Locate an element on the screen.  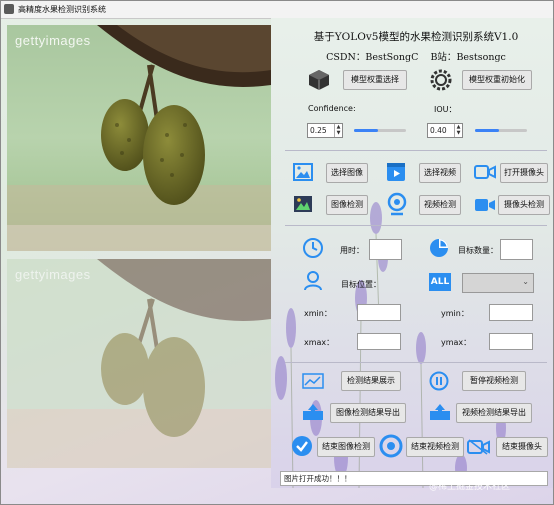
video-play-icon is located at coordinates (396, 172).